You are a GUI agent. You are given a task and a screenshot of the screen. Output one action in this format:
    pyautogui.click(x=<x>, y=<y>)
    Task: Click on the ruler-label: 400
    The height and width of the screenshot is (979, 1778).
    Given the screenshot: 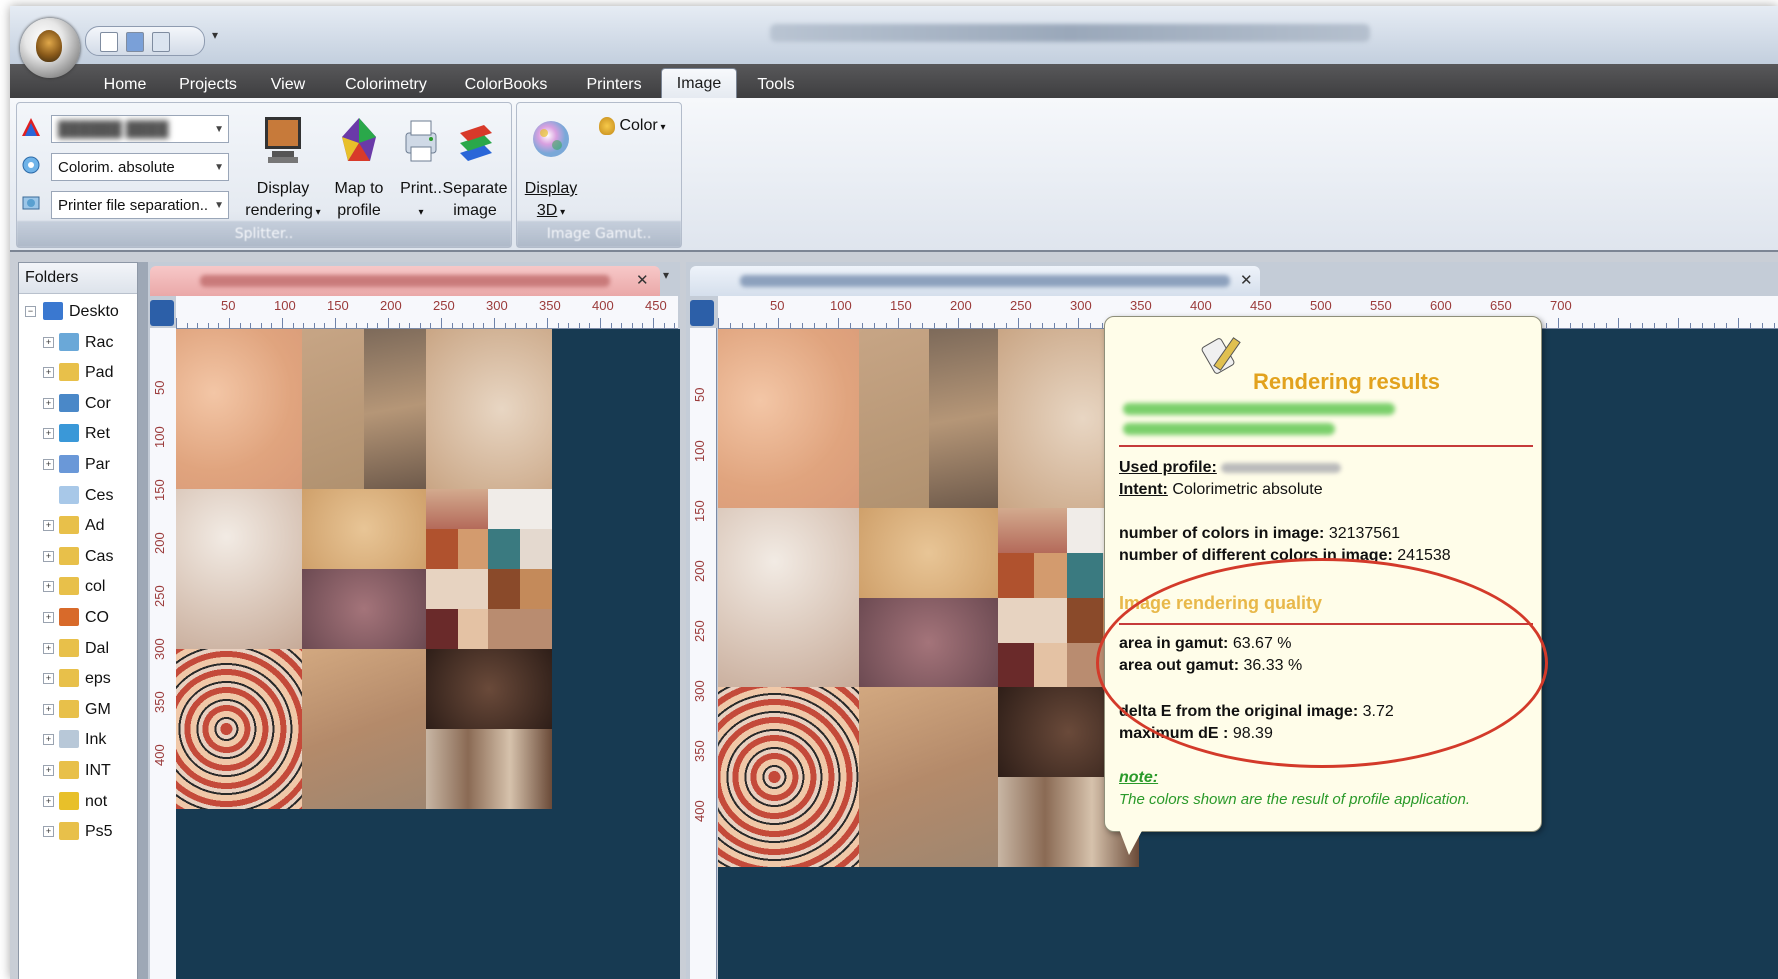 What is the action you would take?
    pyautogui.click(x=603, y=305)
    